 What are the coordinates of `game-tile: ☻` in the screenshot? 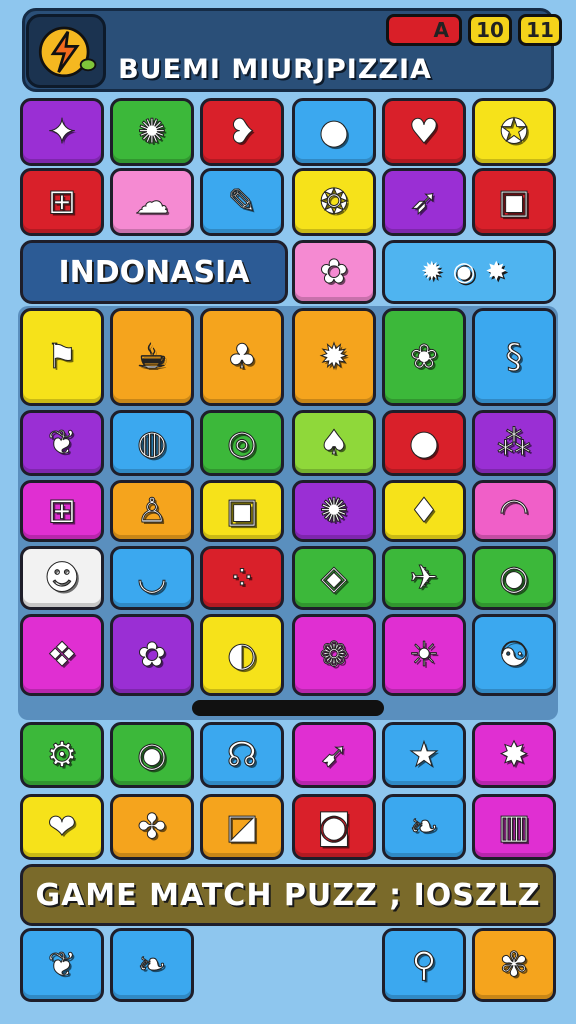 It's located at (62, 578).